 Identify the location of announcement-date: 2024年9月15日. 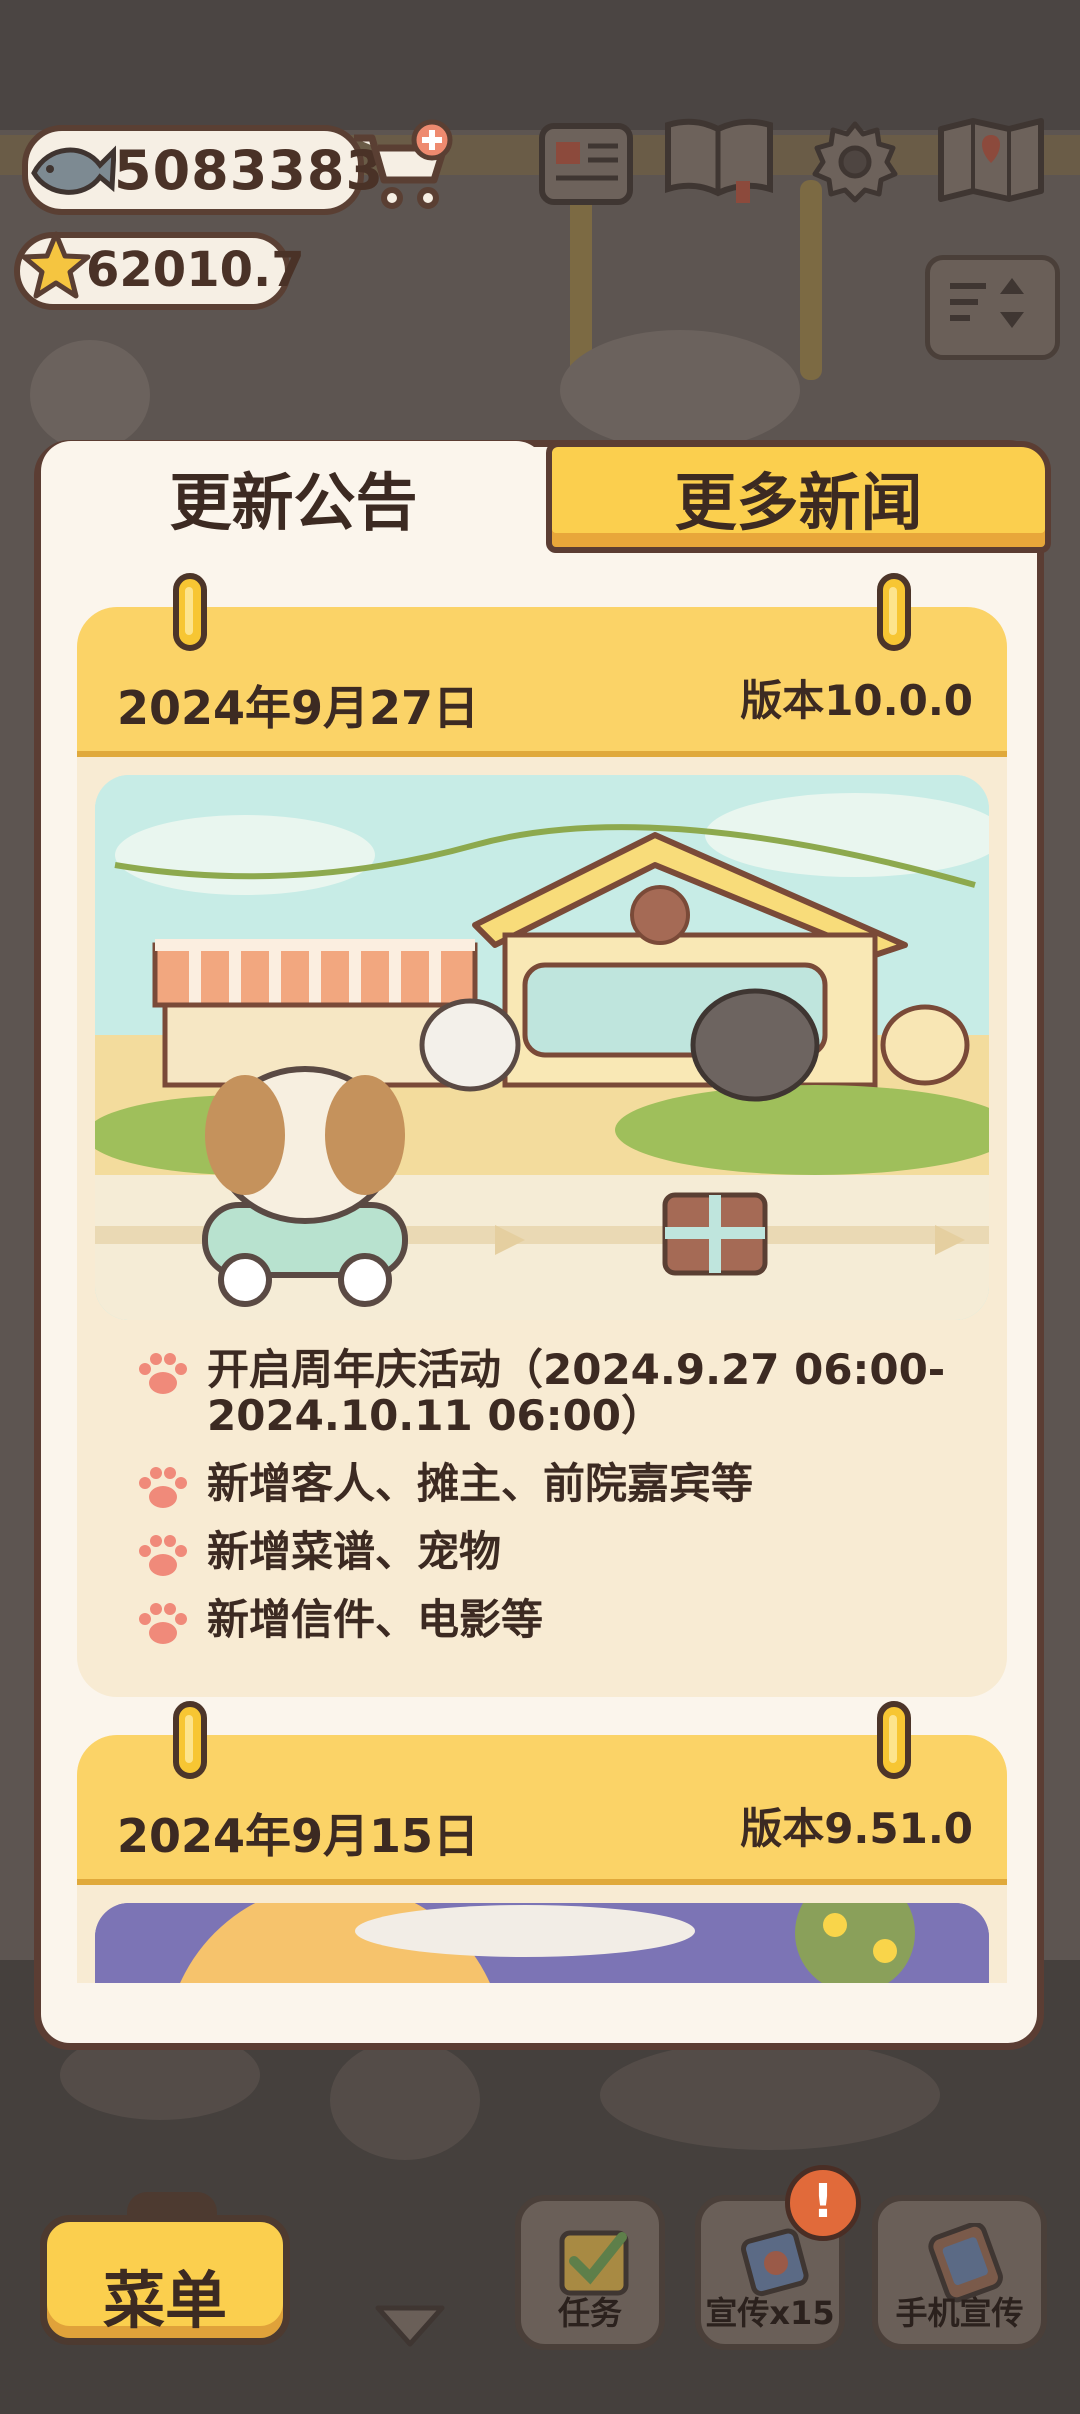
(298, 1836).